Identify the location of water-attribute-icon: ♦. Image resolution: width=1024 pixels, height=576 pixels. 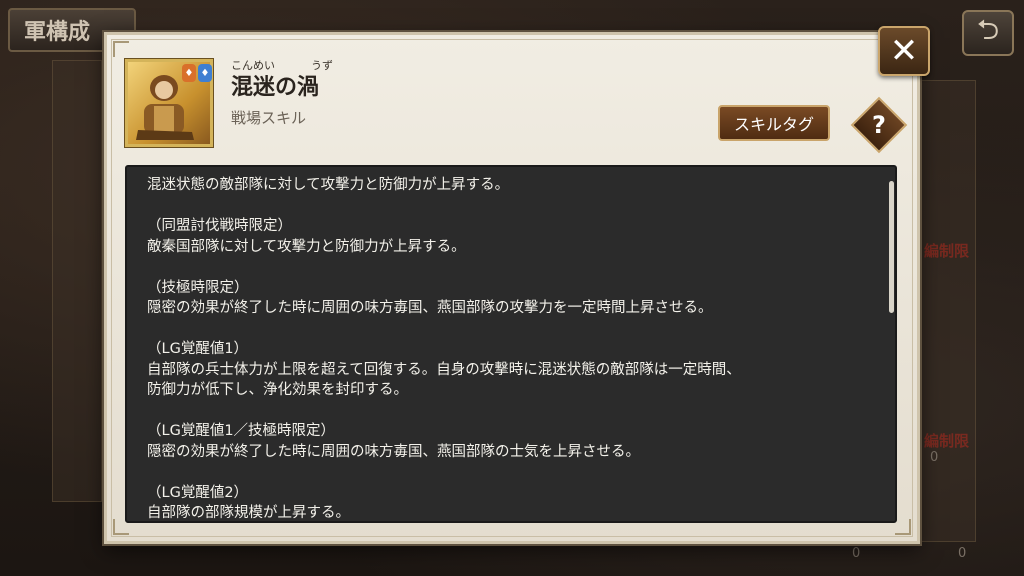
(205, 73).